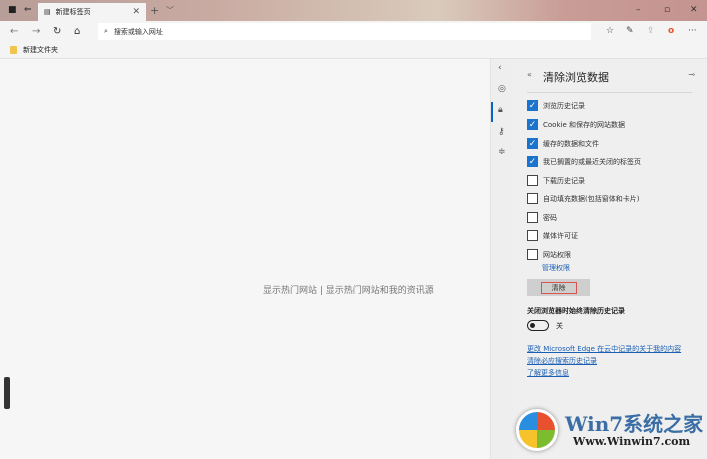  Describe the element at coordinates (604, 349) in the screenshot. I see `change-cloud-data-link: 更改 Microsoft Edge 在云中记录的关于我的内容` at that location.